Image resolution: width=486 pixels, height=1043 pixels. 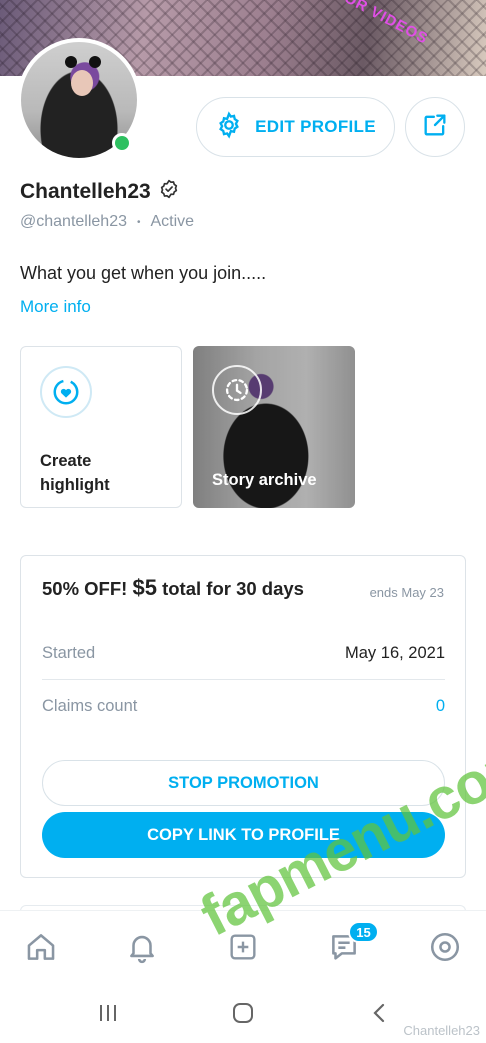 I want to click on share-button, so click(x=435, y=127).